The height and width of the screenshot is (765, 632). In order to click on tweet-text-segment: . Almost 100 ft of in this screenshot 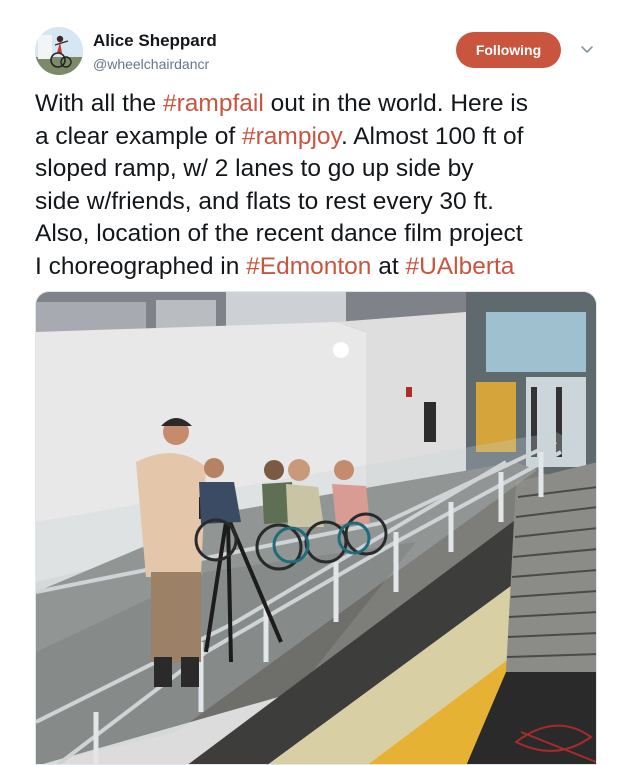, I will do `click(432, 136)`.